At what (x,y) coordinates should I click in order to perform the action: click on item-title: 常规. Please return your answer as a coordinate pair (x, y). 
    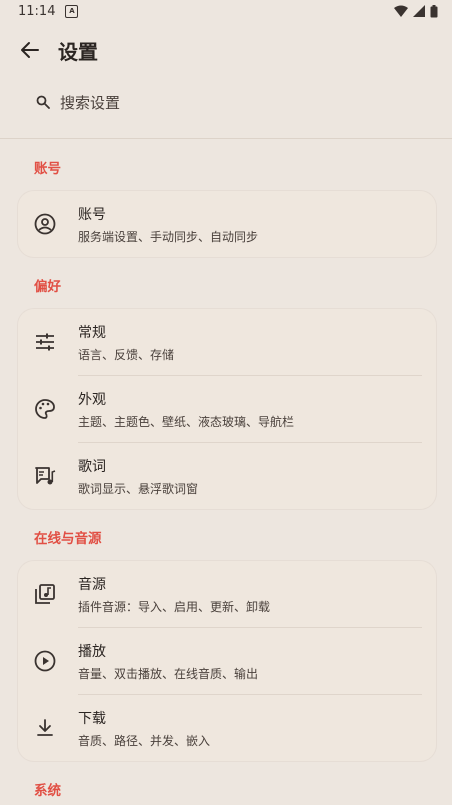
    Looking at the image, I should click on (92, 332).